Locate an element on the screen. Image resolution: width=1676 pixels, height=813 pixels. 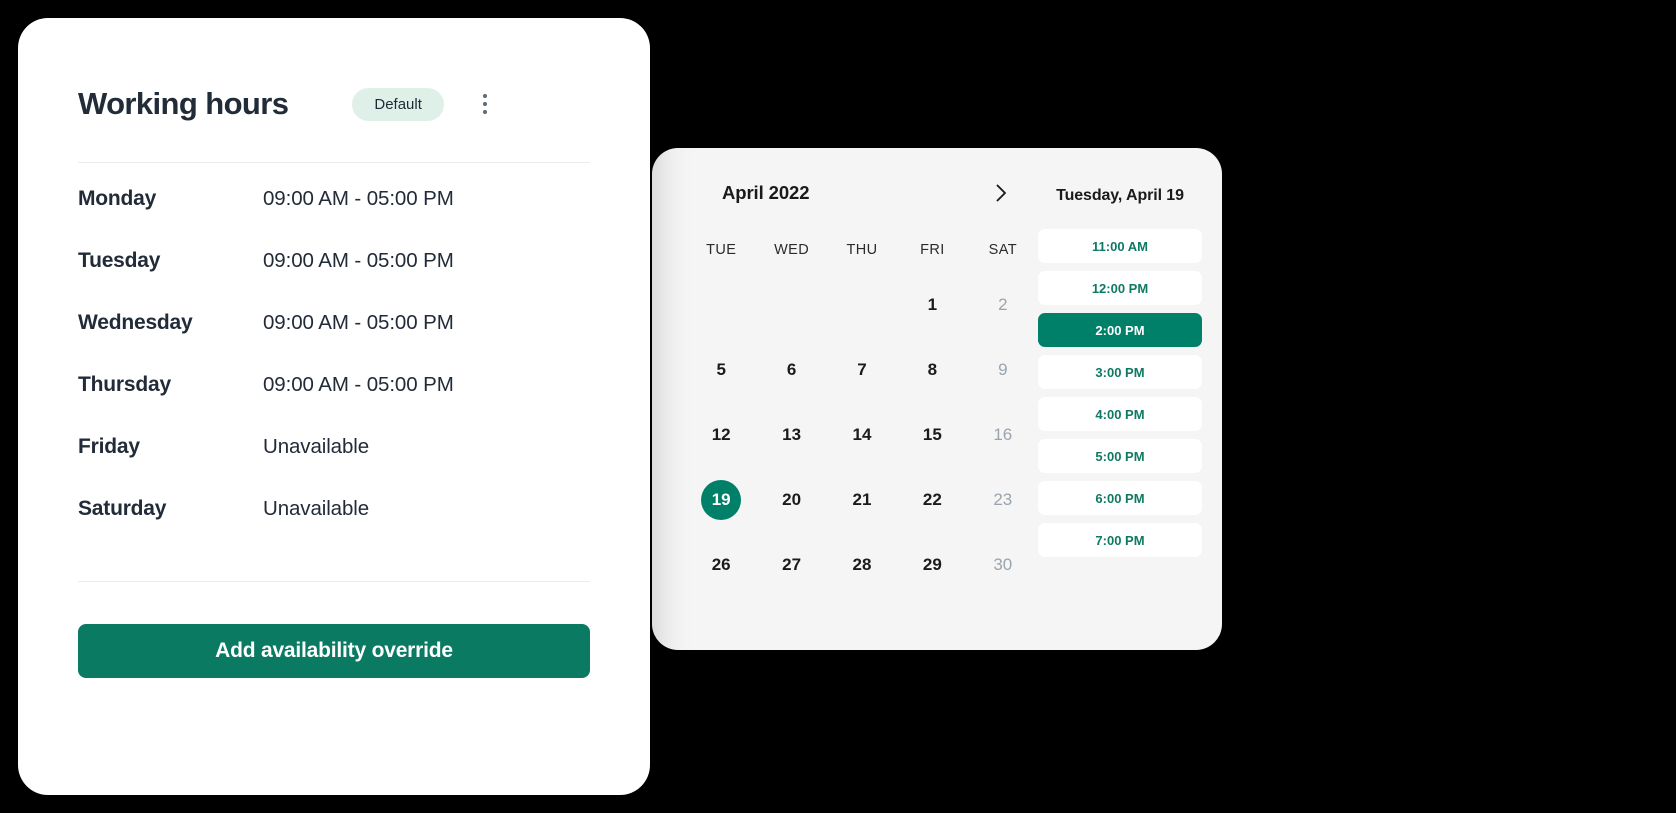
calendar-weekday-header-row: TUE WED THU FRI SAT is located at coordinates (862, 250).